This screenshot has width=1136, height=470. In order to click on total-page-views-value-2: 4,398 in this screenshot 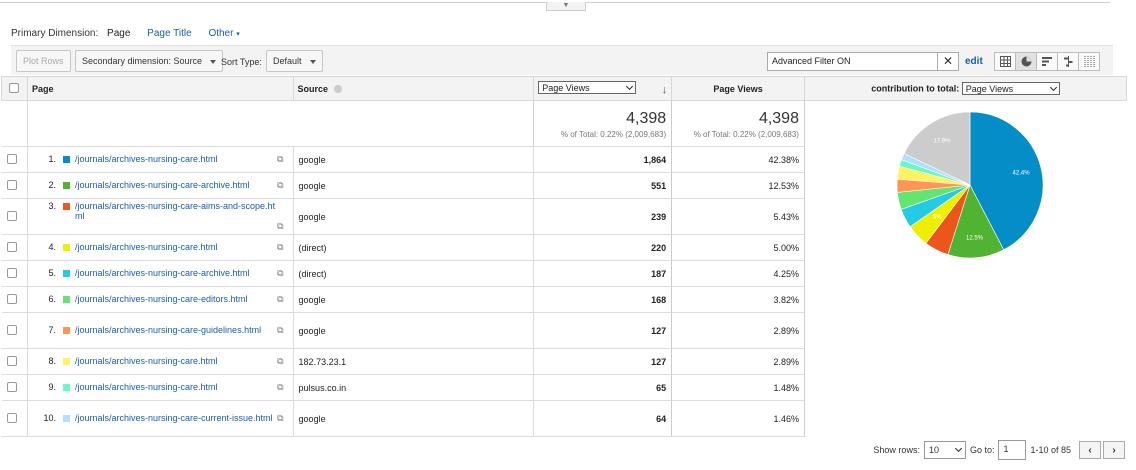, I will do `click(778, 118)`.